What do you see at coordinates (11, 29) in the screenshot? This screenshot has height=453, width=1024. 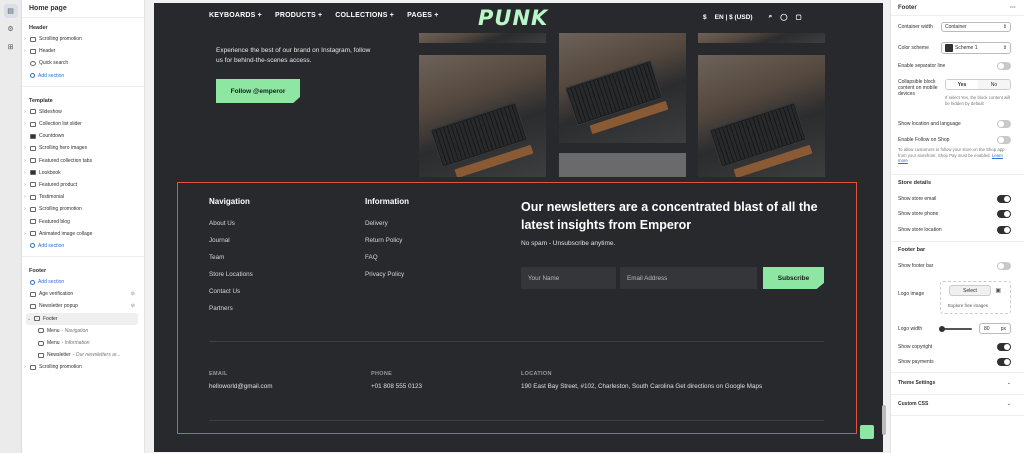 I see `gear-icon: ⚙` at bounding box center [11, 29].